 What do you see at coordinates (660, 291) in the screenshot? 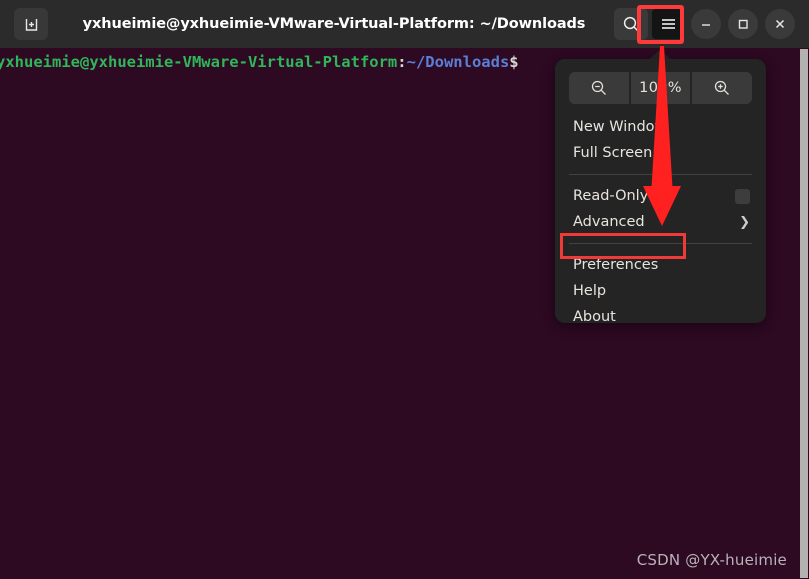
I see `menu-item-help: Help` at bounding box center [660, 291].